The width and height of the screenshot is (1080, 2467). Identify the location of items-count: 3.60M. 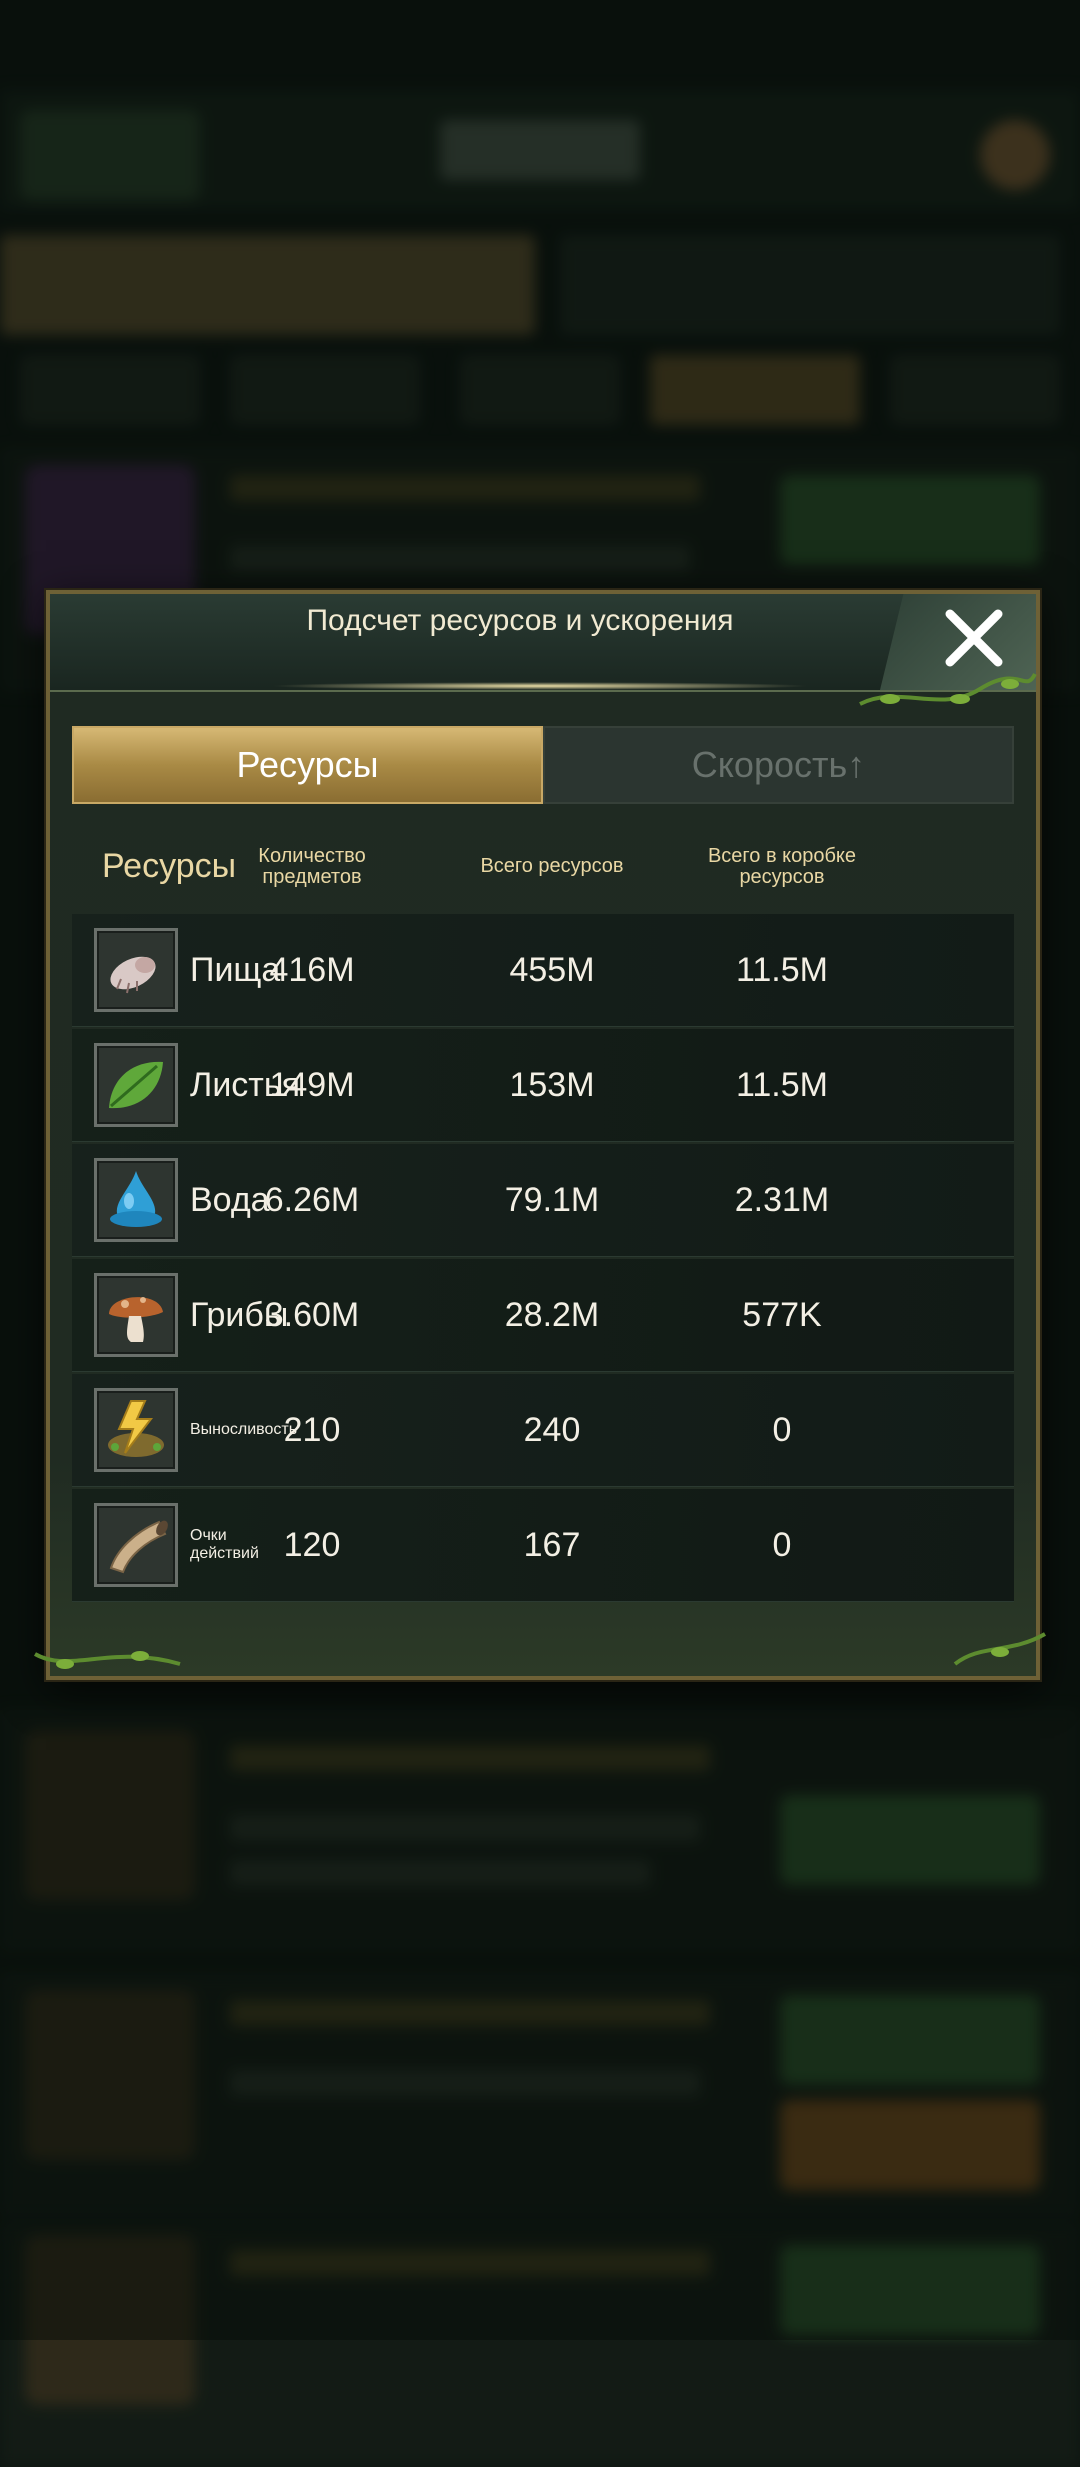
(312, 1315).